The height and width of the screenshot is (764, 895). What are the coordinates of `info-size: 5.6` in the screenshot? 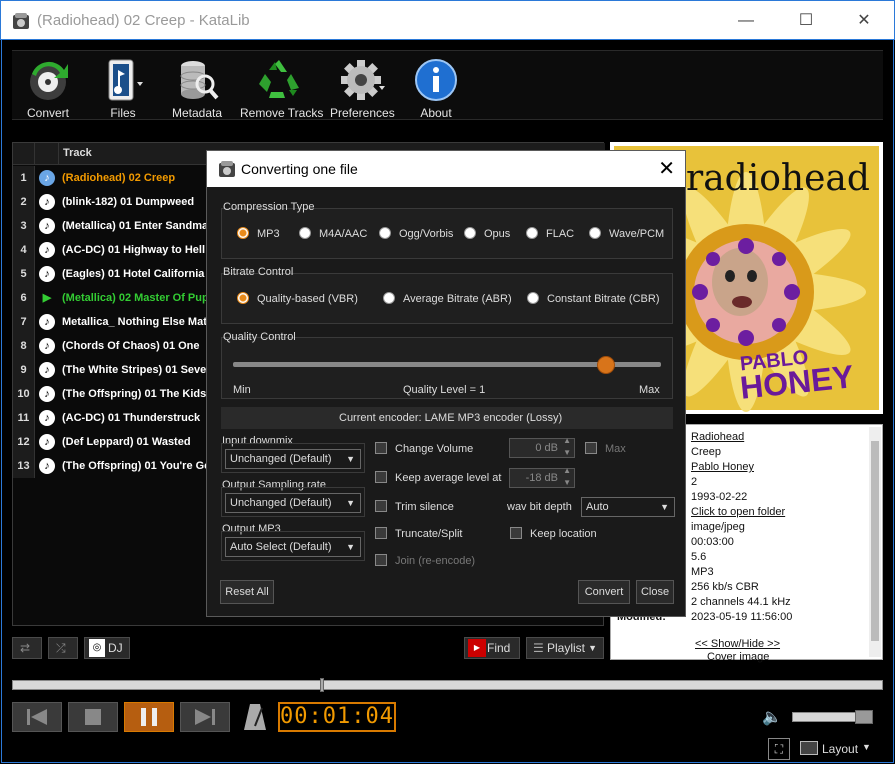 It's located at (699, 557).